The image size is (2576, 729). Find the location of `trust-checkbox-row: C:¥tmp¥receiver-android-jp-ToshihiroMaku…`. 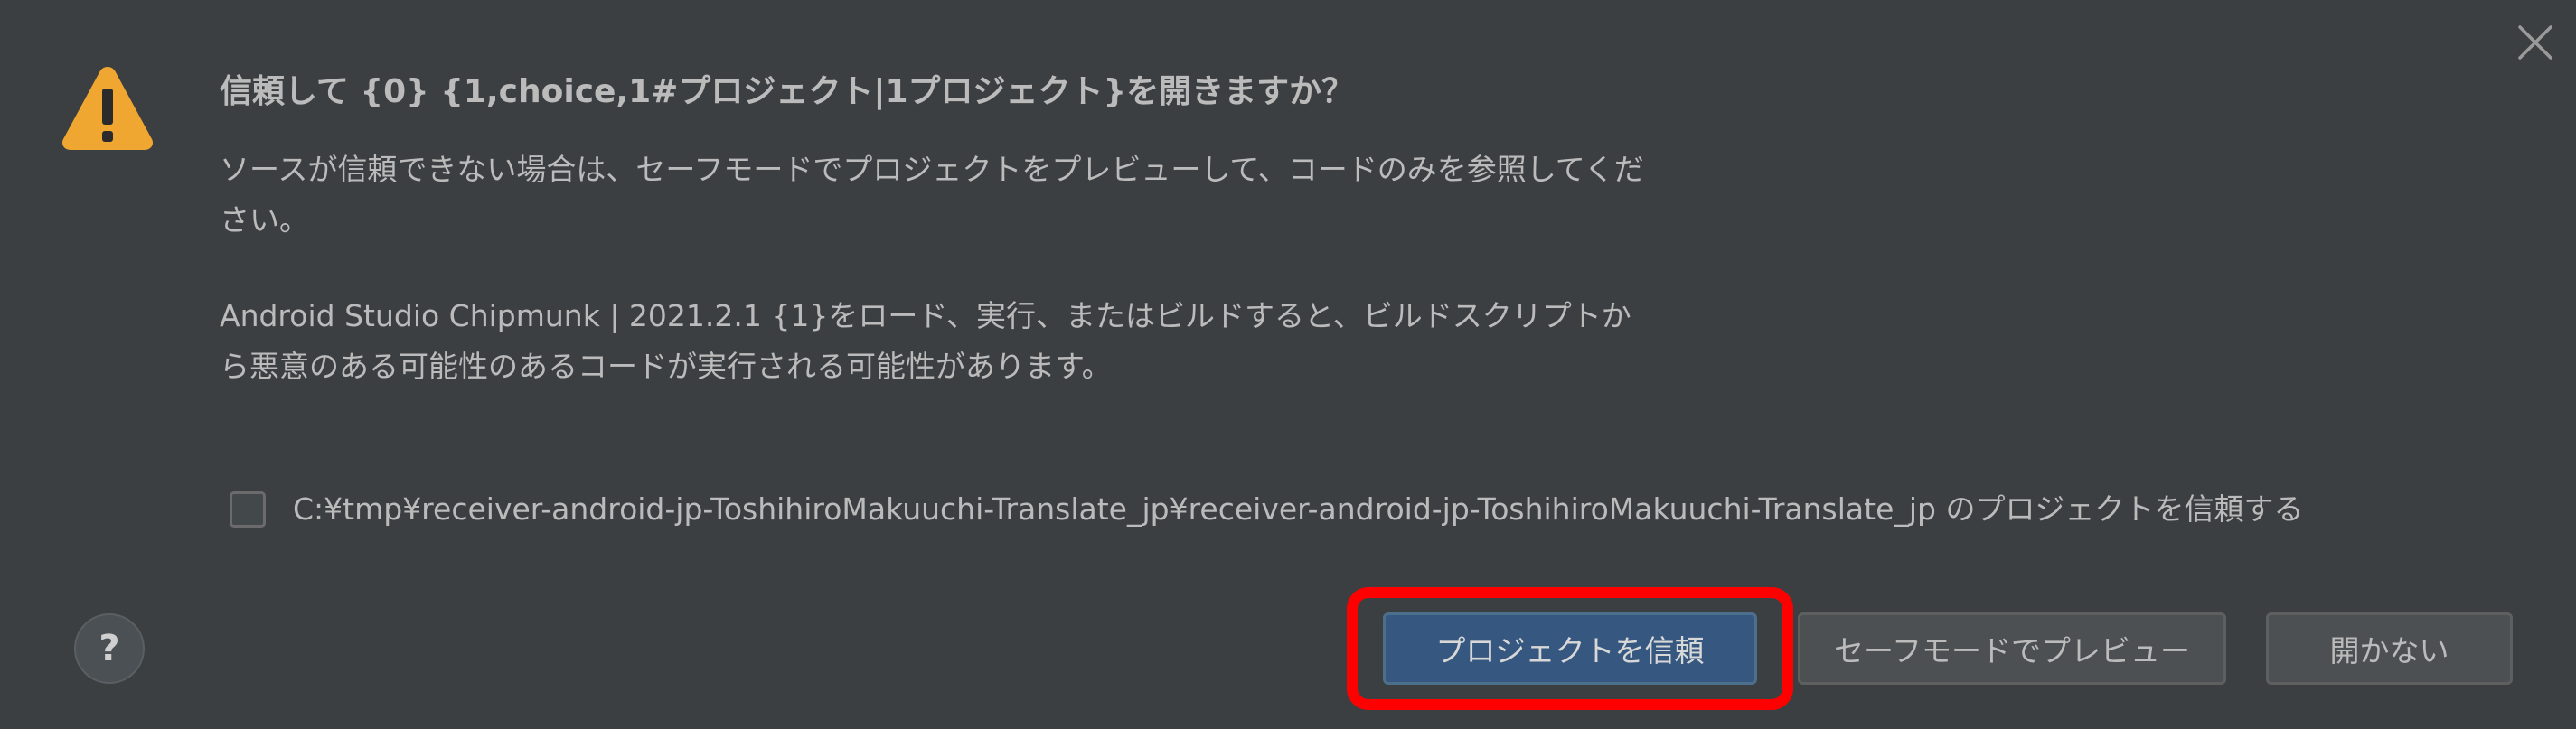

trust-checkbox-row: C:¥tmp¥receiver-android-jp-ToshihiroMaku… is located at coordinates (1267, 510).